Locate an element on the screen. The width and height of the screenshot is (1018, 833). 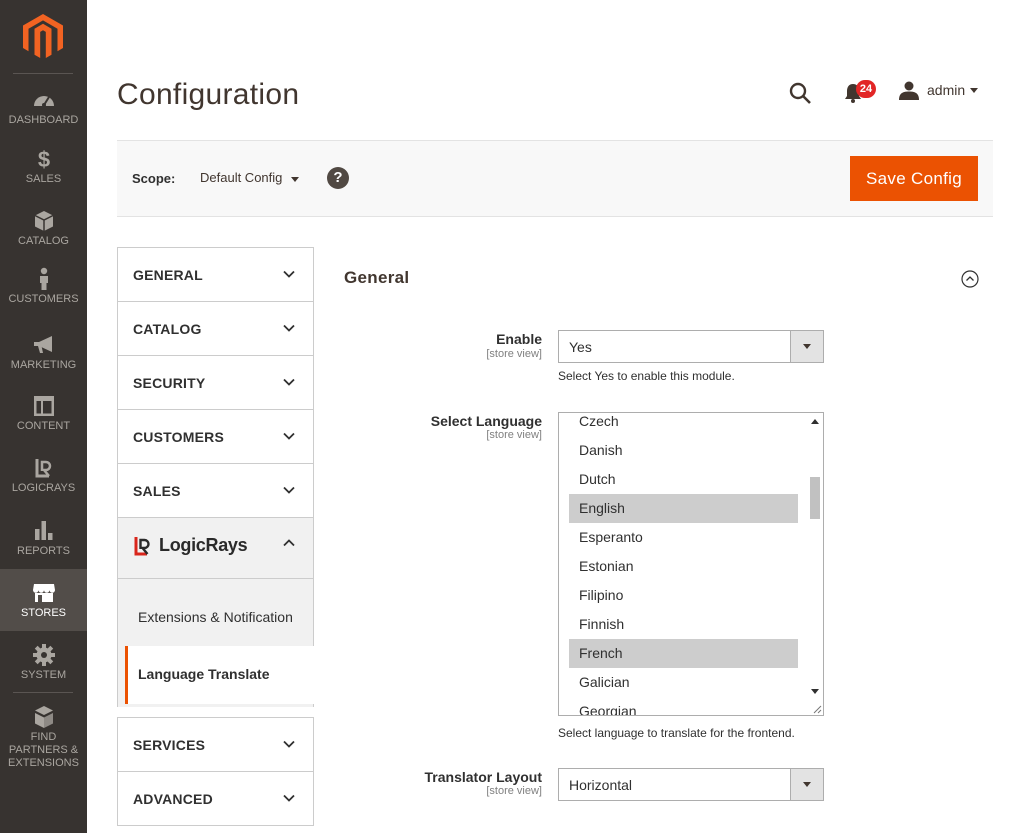
resize-grip-icon is located at coordinates (817, 709).